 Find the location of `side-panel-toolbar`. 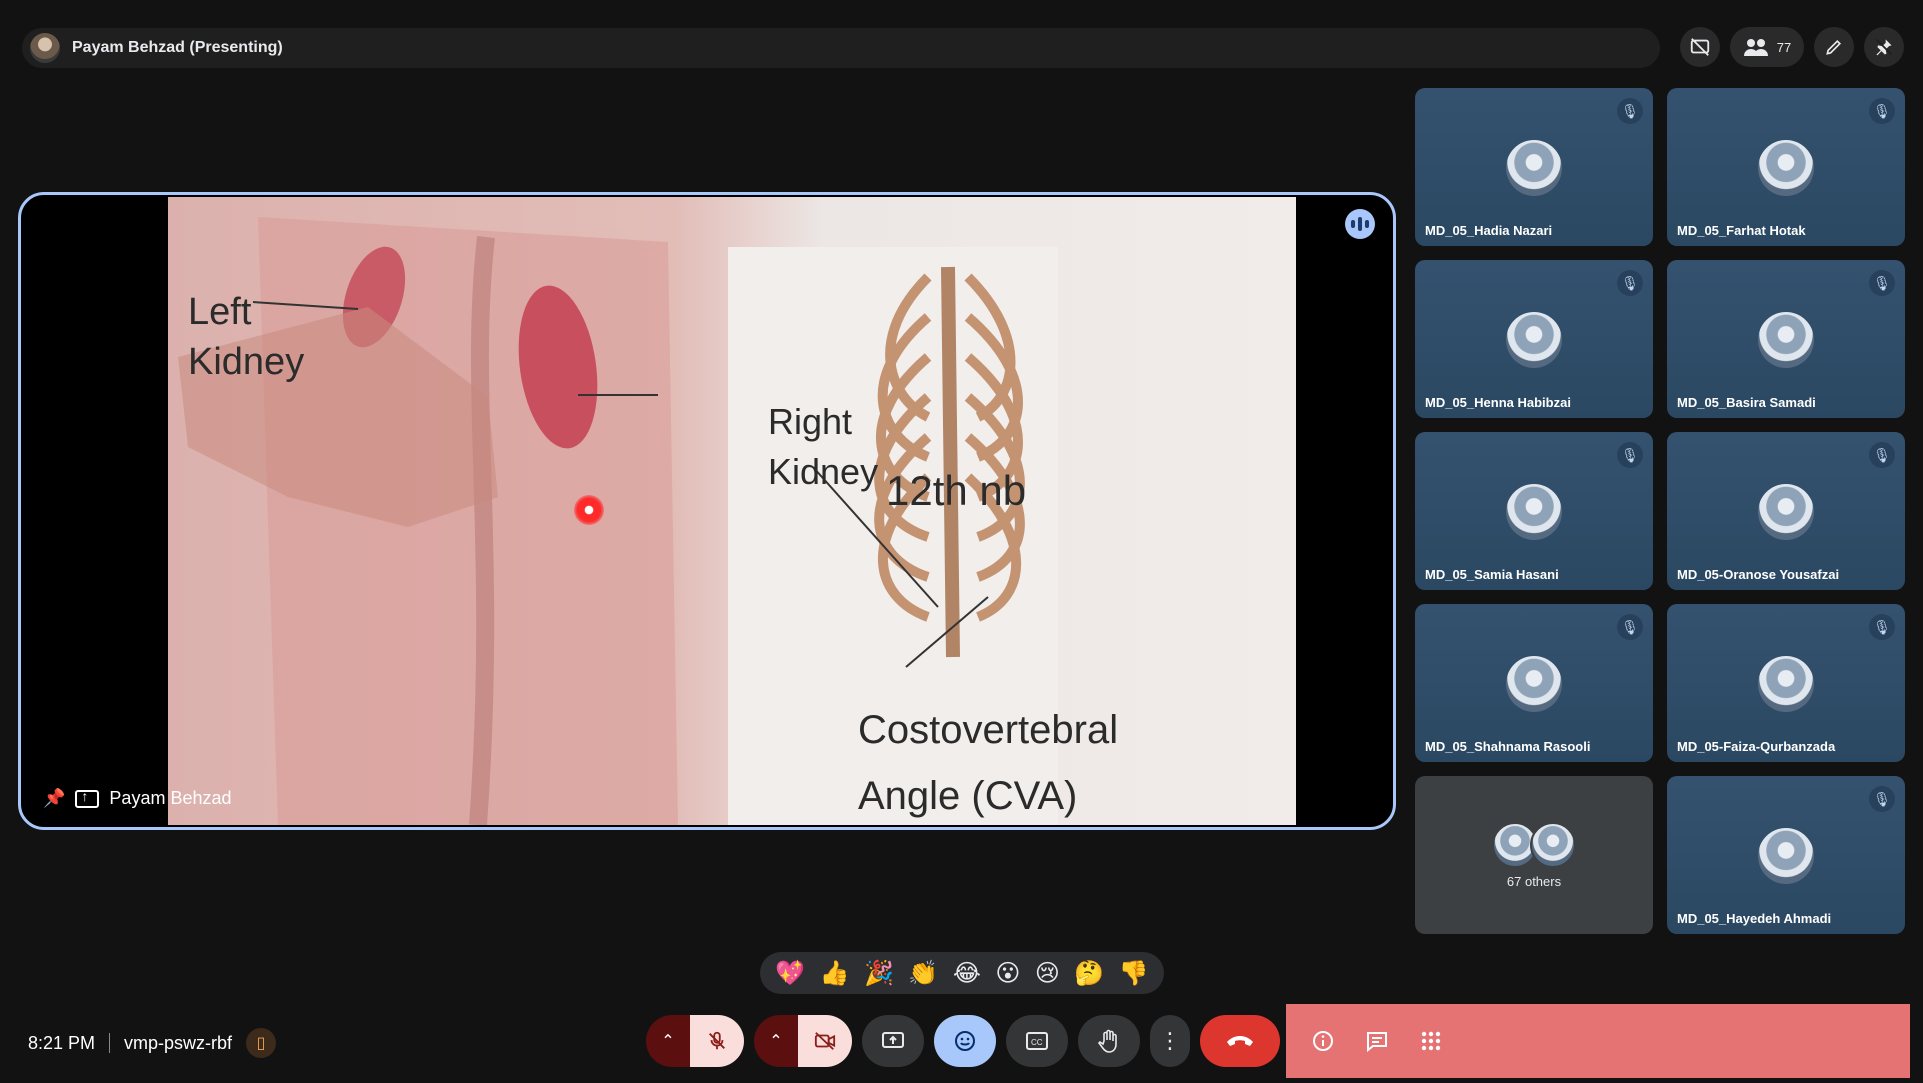

side-panel-toolbar is located at coordinates (1598, 1041).